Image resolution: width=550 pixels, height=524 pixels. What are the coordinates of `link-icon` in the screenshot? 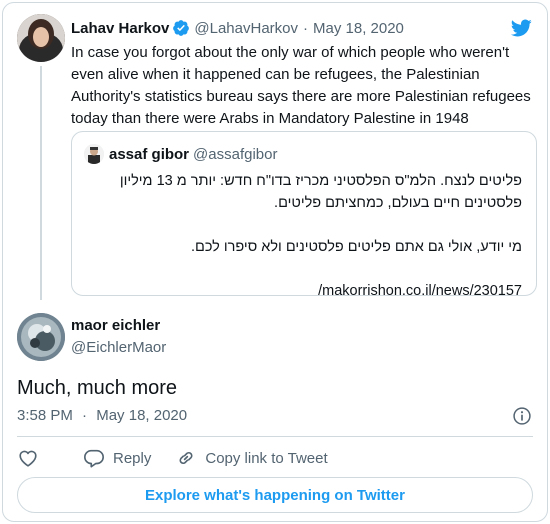 It's located at (186, 458).